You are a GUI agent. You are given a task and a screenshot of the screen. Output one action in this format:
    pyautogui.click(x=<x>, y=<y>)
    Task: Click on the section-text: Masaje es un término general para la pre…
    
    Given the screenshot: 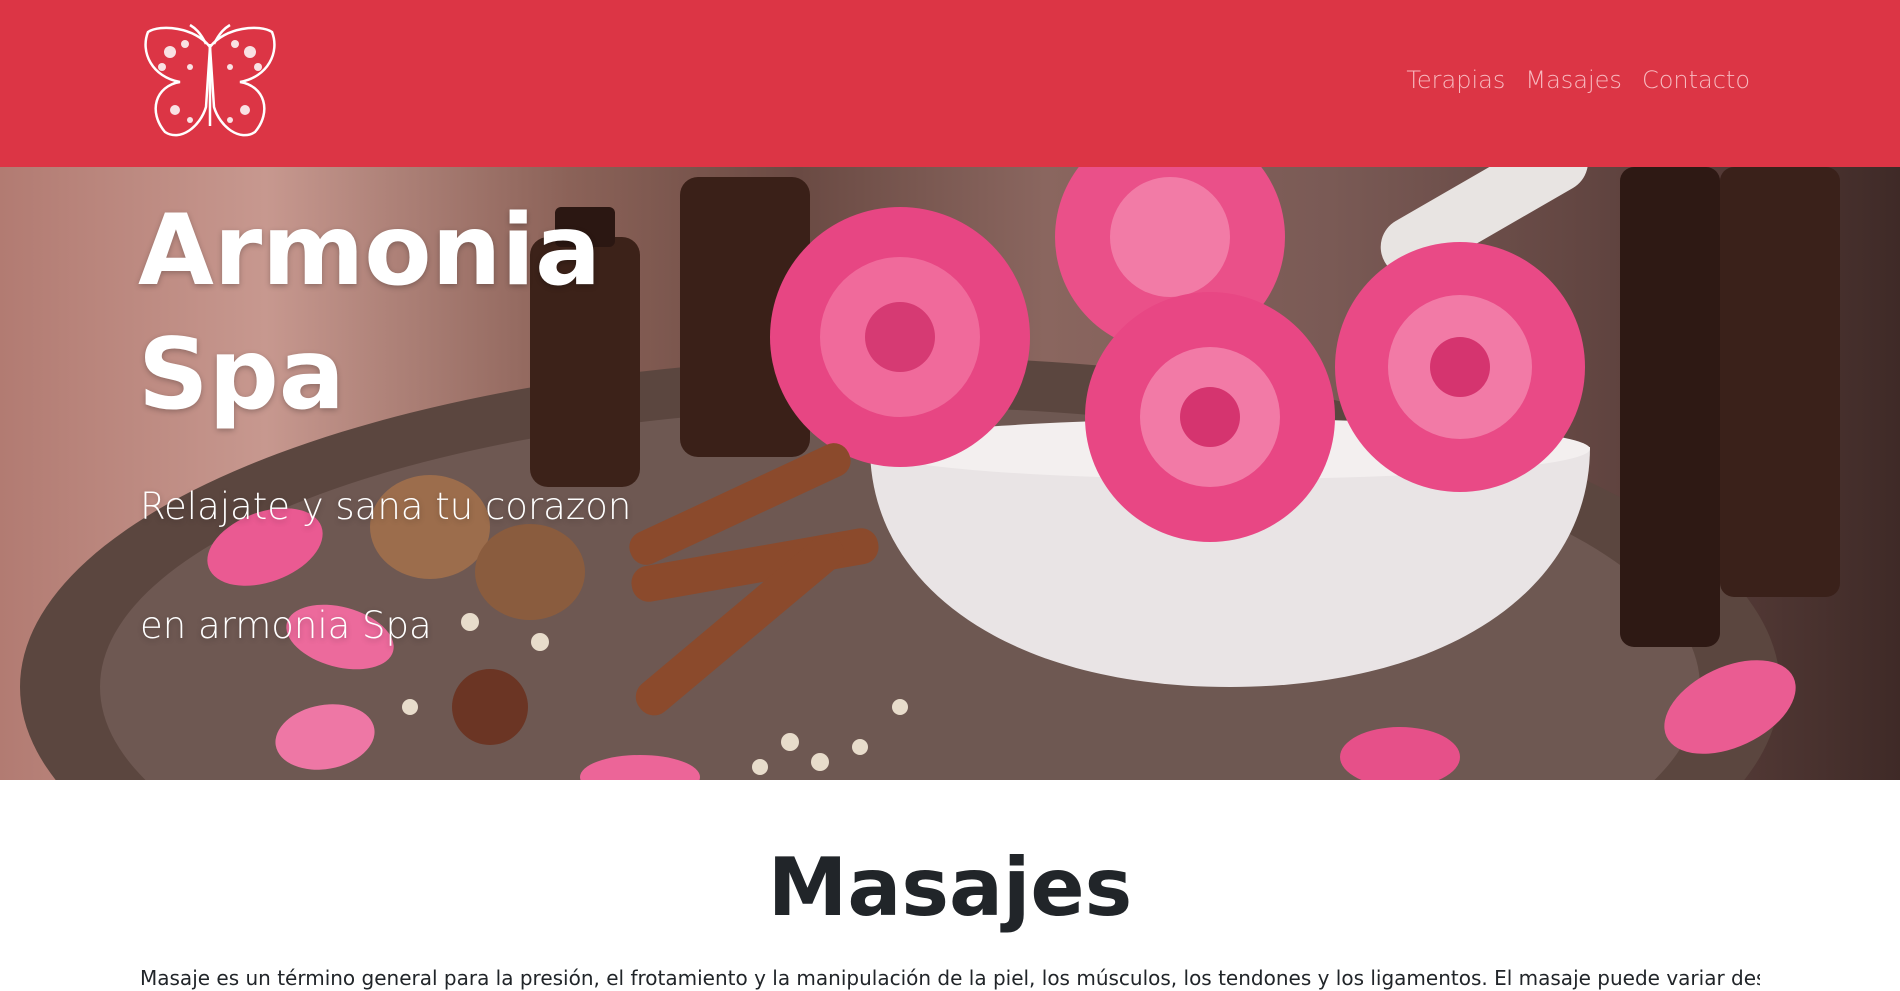 What is the action you would take?
    pyautogui.click(x=950, y=978)
    